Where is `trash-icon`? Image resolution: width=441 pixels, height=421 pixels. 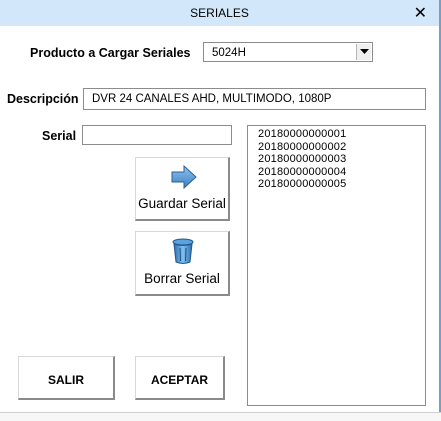
trash-icon is located at coordinates (183, 251).